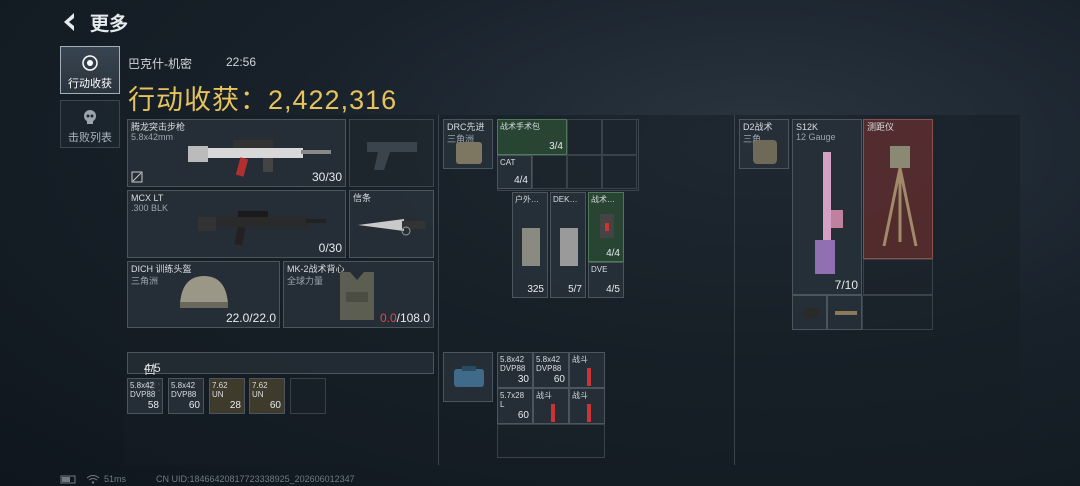 The width and height of the screenshot is (1080, 486). What do you see at coordinates (90, 124) in the screenshot?
I see `tab-kill-list: 击败列表` at bounding box center [90, 124].